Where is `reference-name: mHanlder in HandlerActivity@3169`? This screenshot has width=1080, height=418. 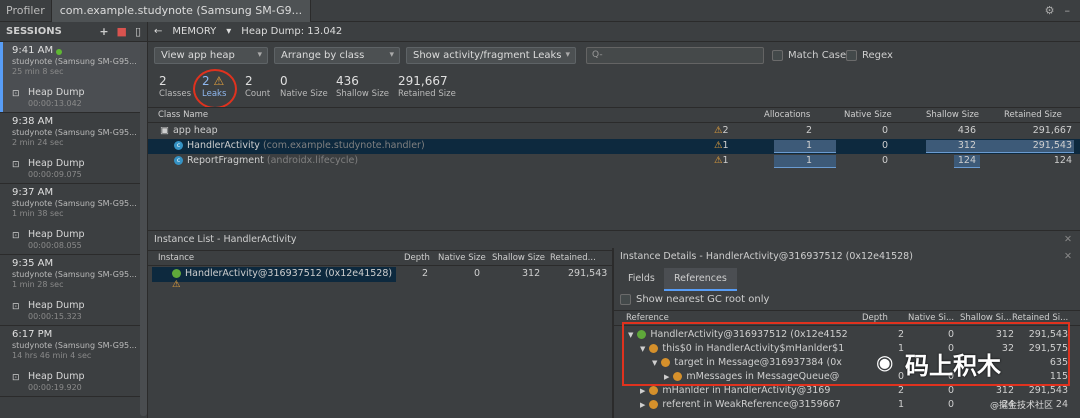 reference-name: mHanlder in HandlerActivity@3169 is located at coordinates (746, 390).